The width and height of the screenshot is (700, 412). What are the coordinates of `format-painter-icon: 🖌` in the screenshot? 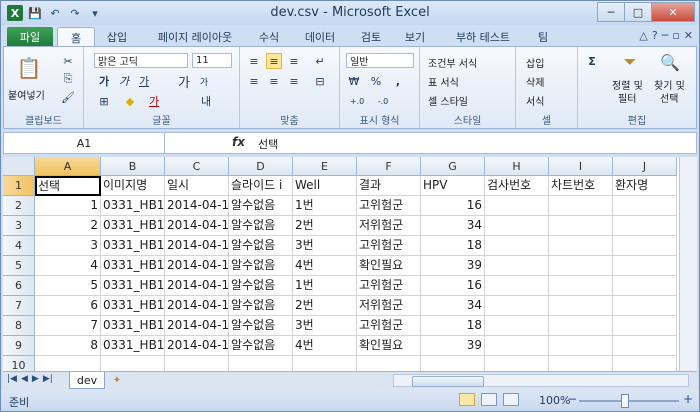 It's located at (68, 97).